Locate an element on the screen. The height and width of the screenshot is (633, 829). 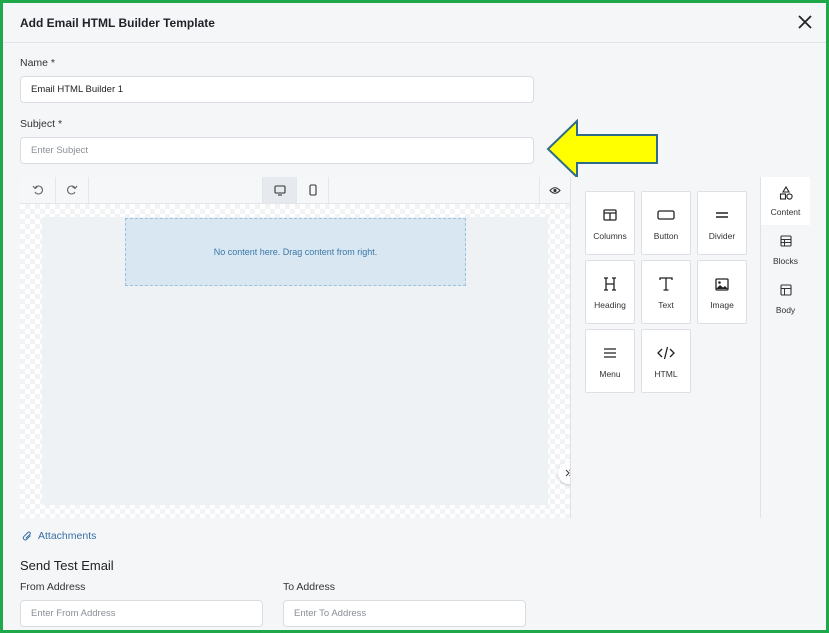
send-test-email-title: Send Test Email is located at coordinates (67, 565).